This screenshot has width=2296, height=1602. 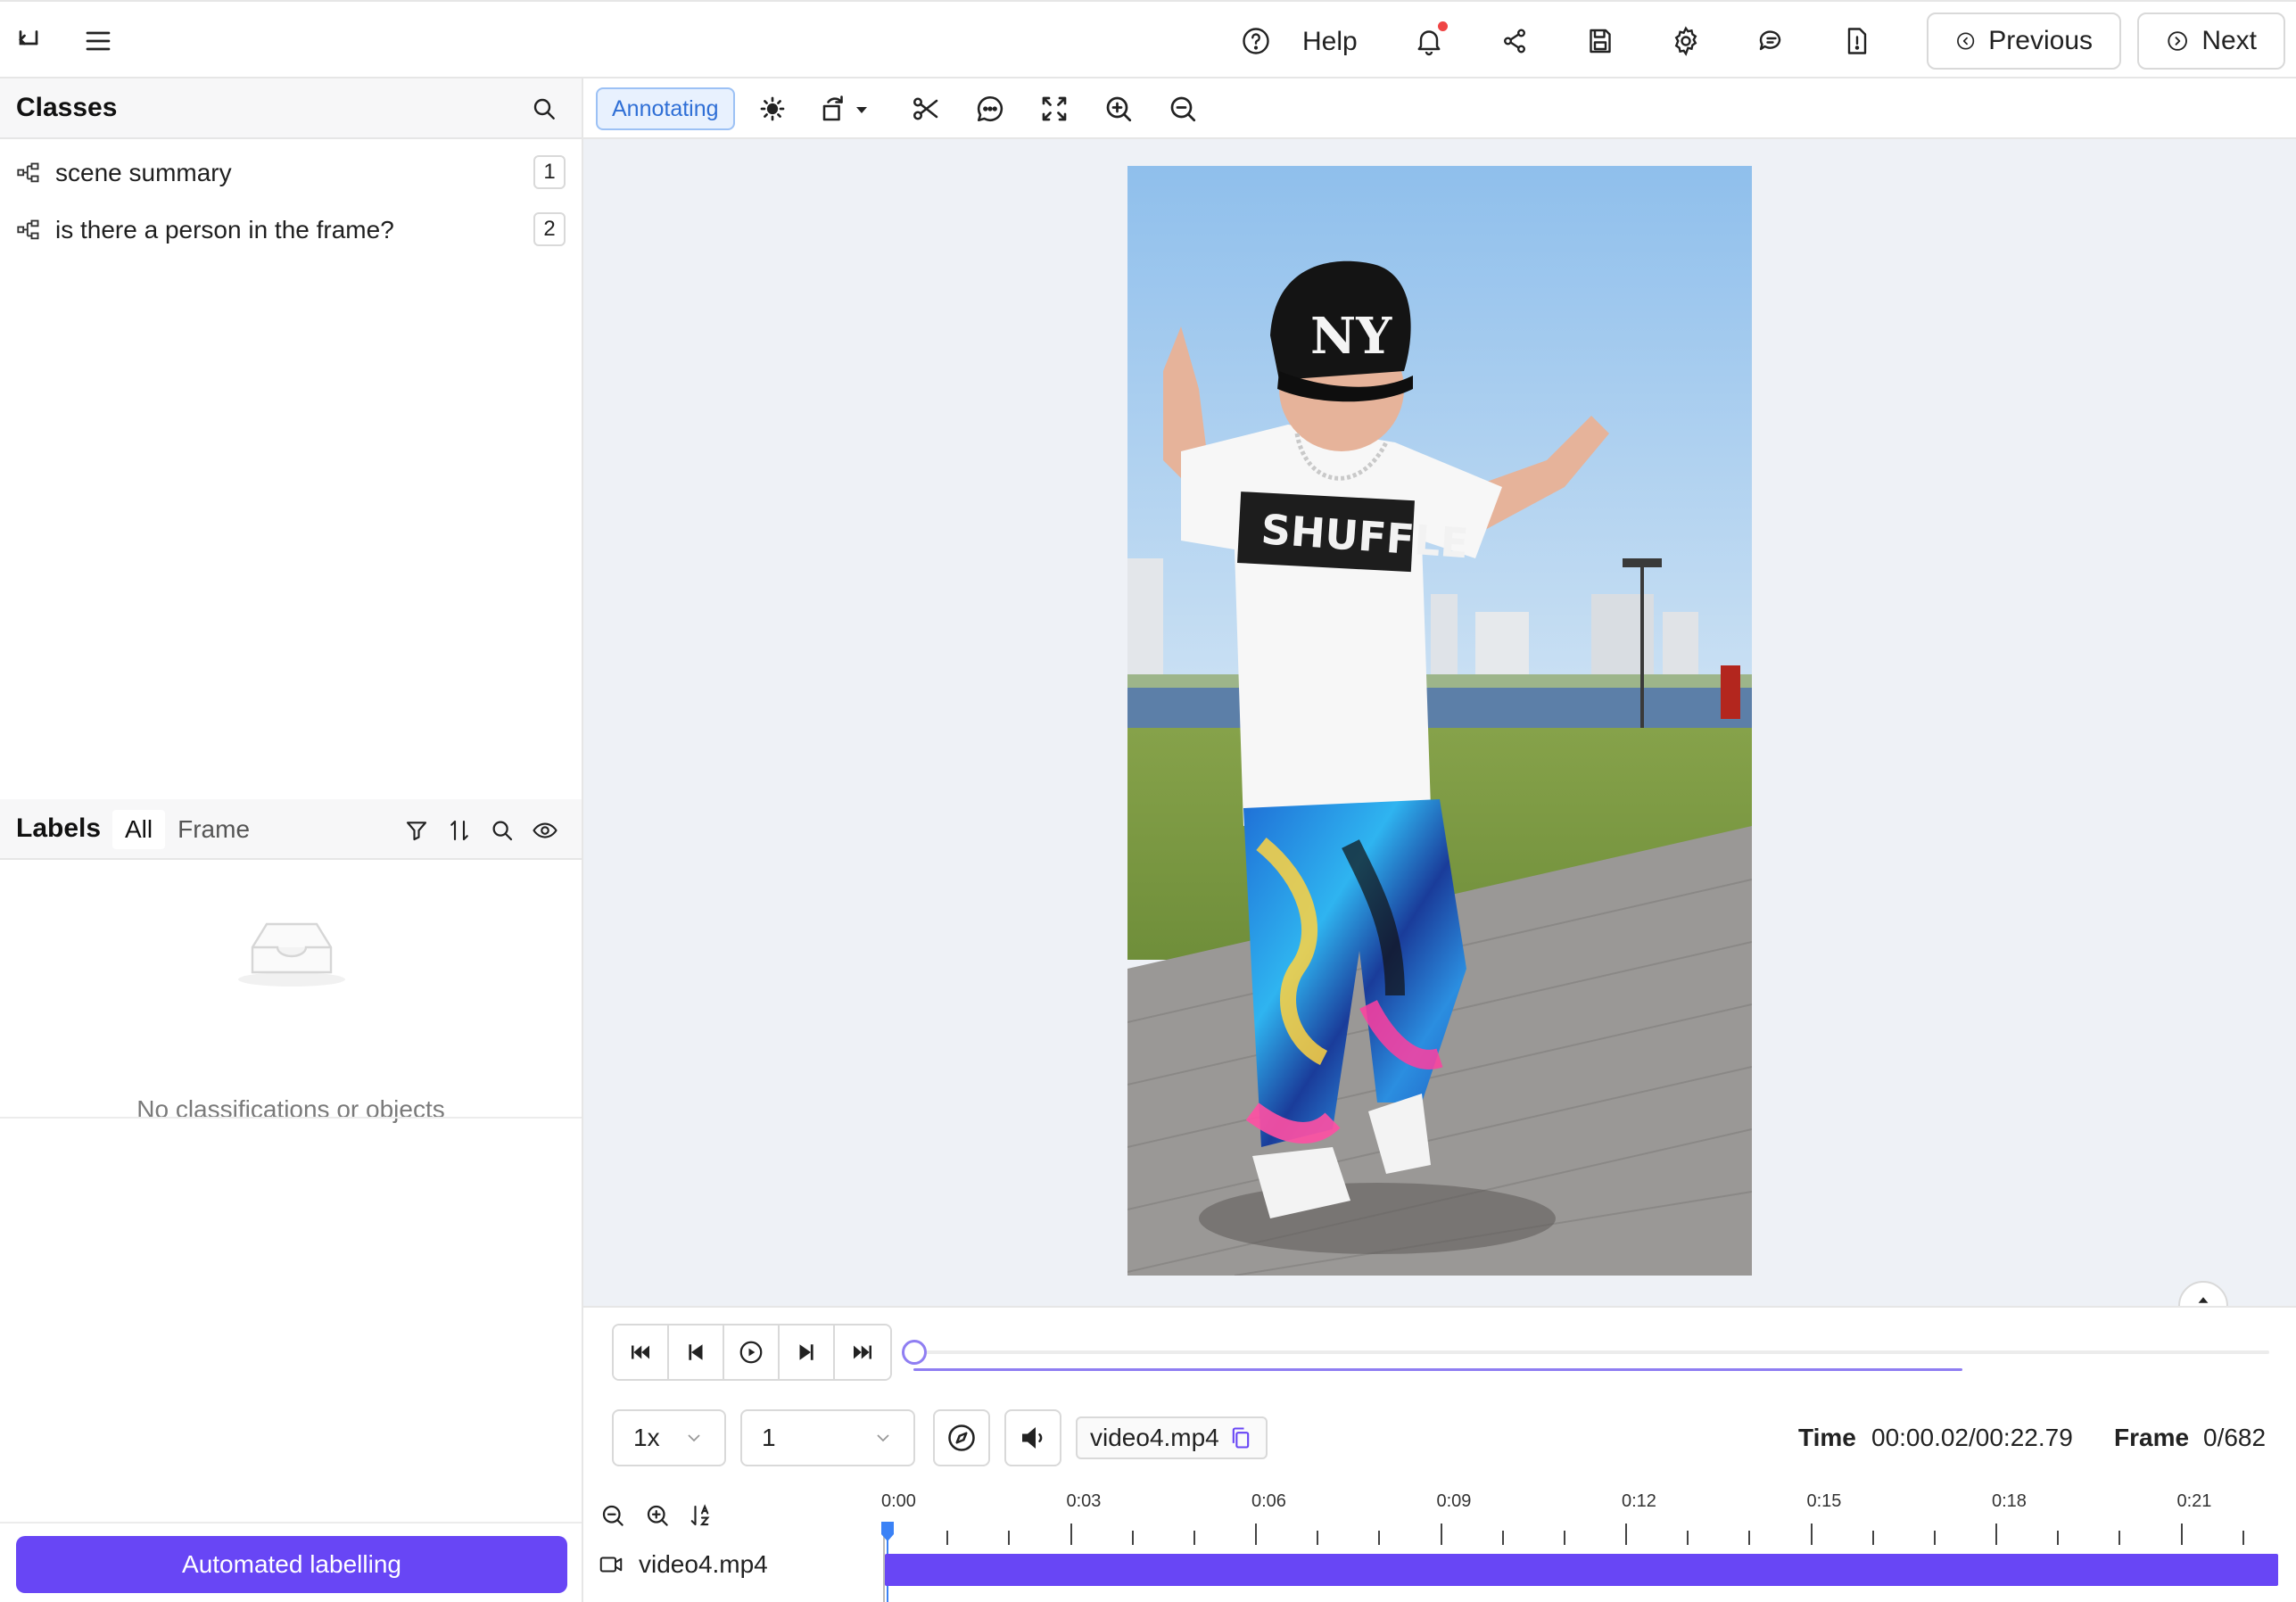 I want to click on zoom-out-icon, so click(x=1183, y=109).